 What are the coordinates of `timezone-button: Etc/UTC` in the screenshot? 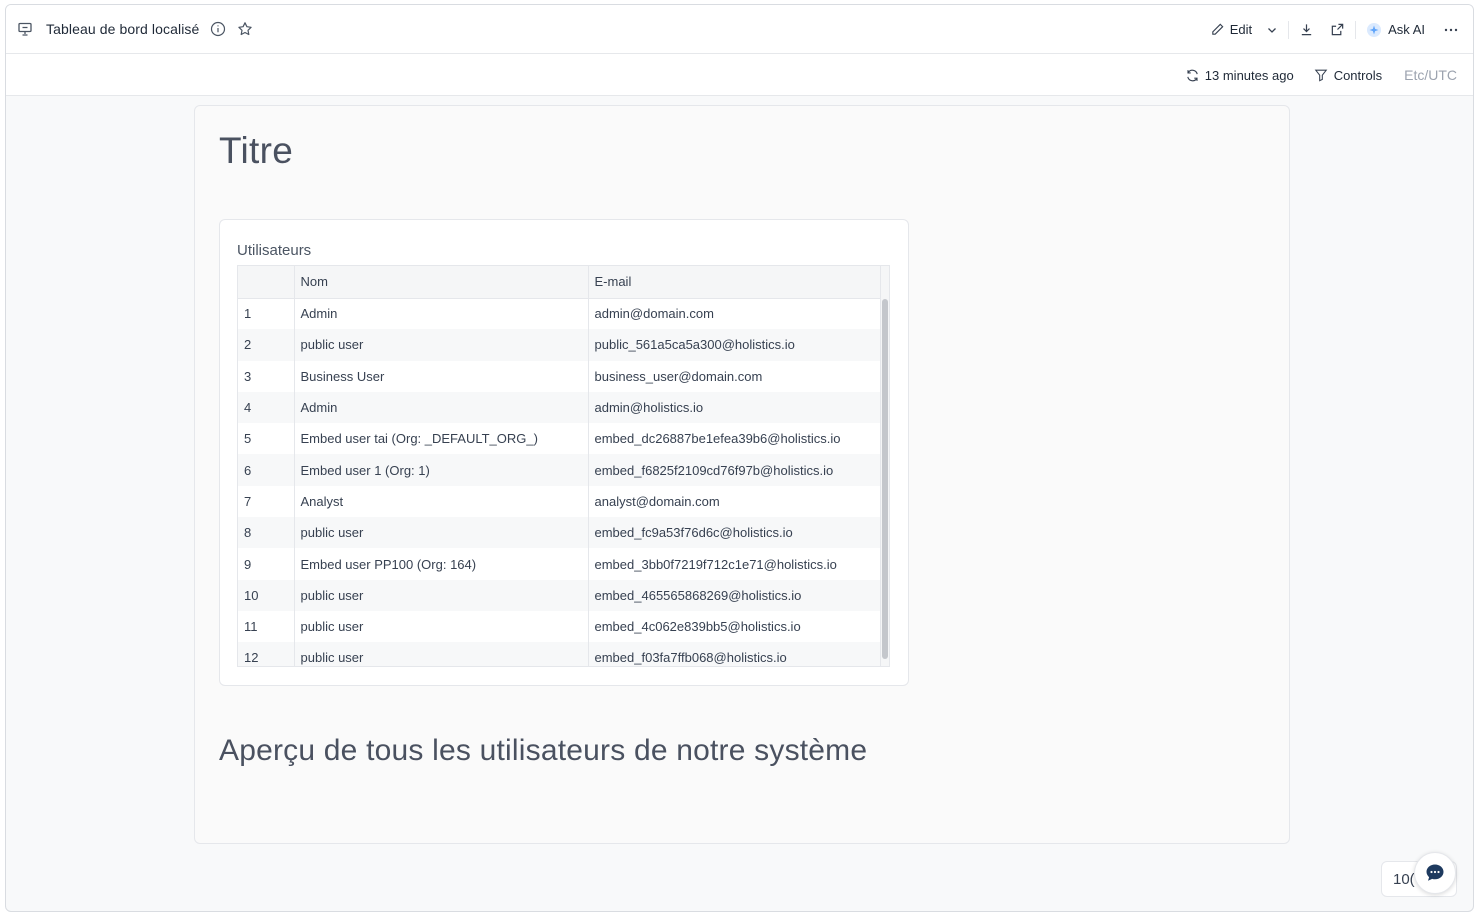 It's located at (1430, 75).